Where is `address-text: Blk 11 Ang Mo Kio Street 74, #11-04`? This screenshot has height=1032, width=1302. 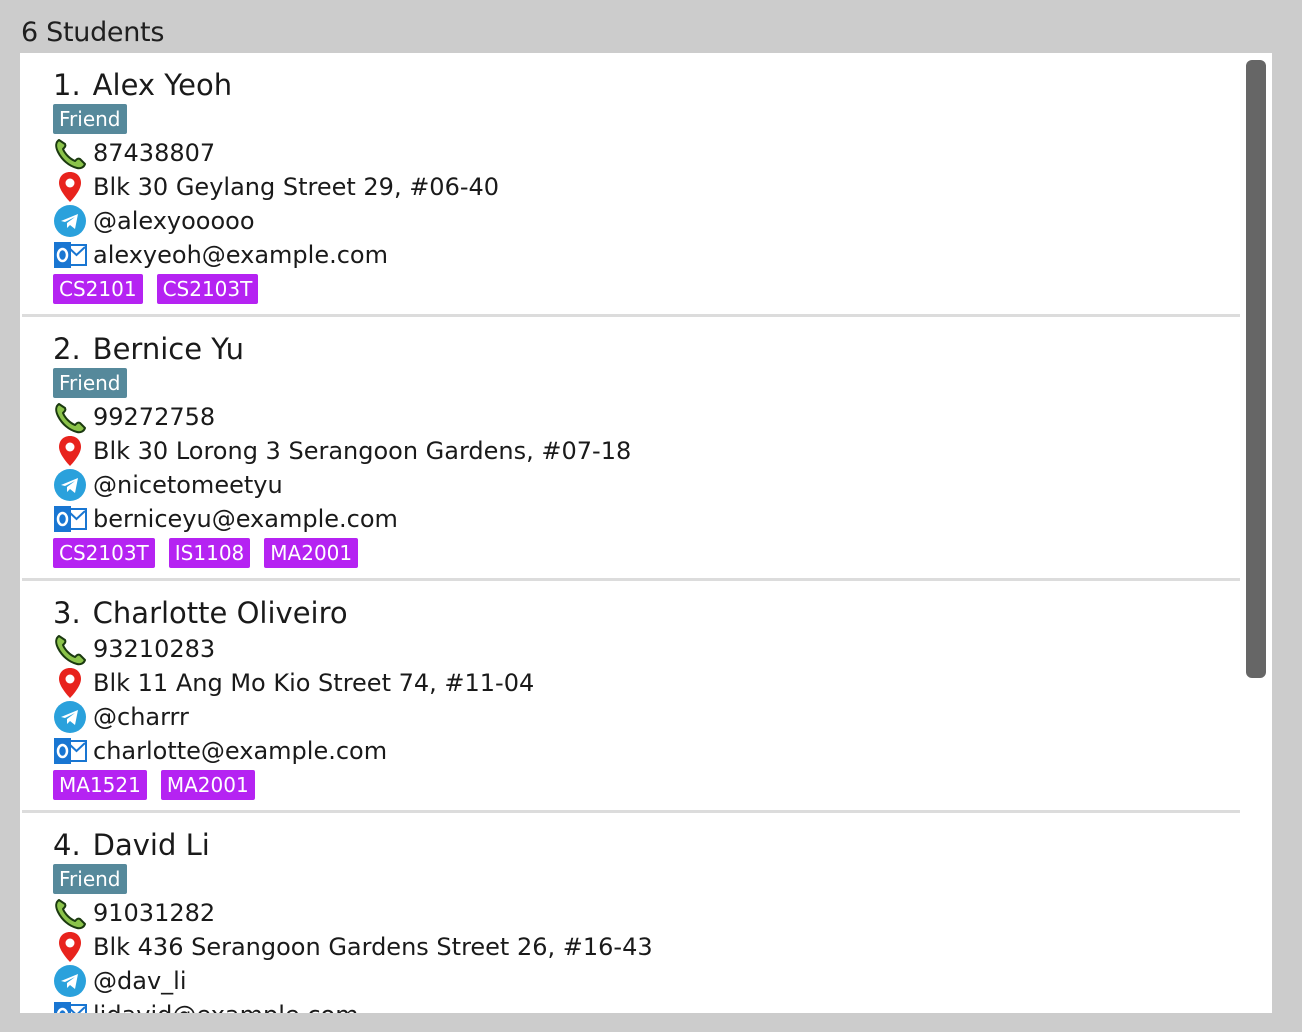
address-text: Blk 11 Ang Mo Kio Street 74, #11-04 is located at coordinates (314, 683).